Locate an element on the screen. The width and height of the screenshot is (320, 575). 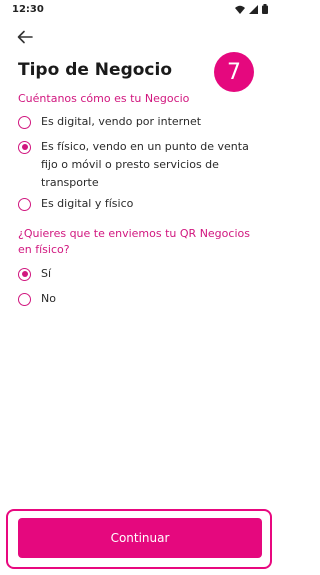
radio-physical is located at coordinates (24, 147).